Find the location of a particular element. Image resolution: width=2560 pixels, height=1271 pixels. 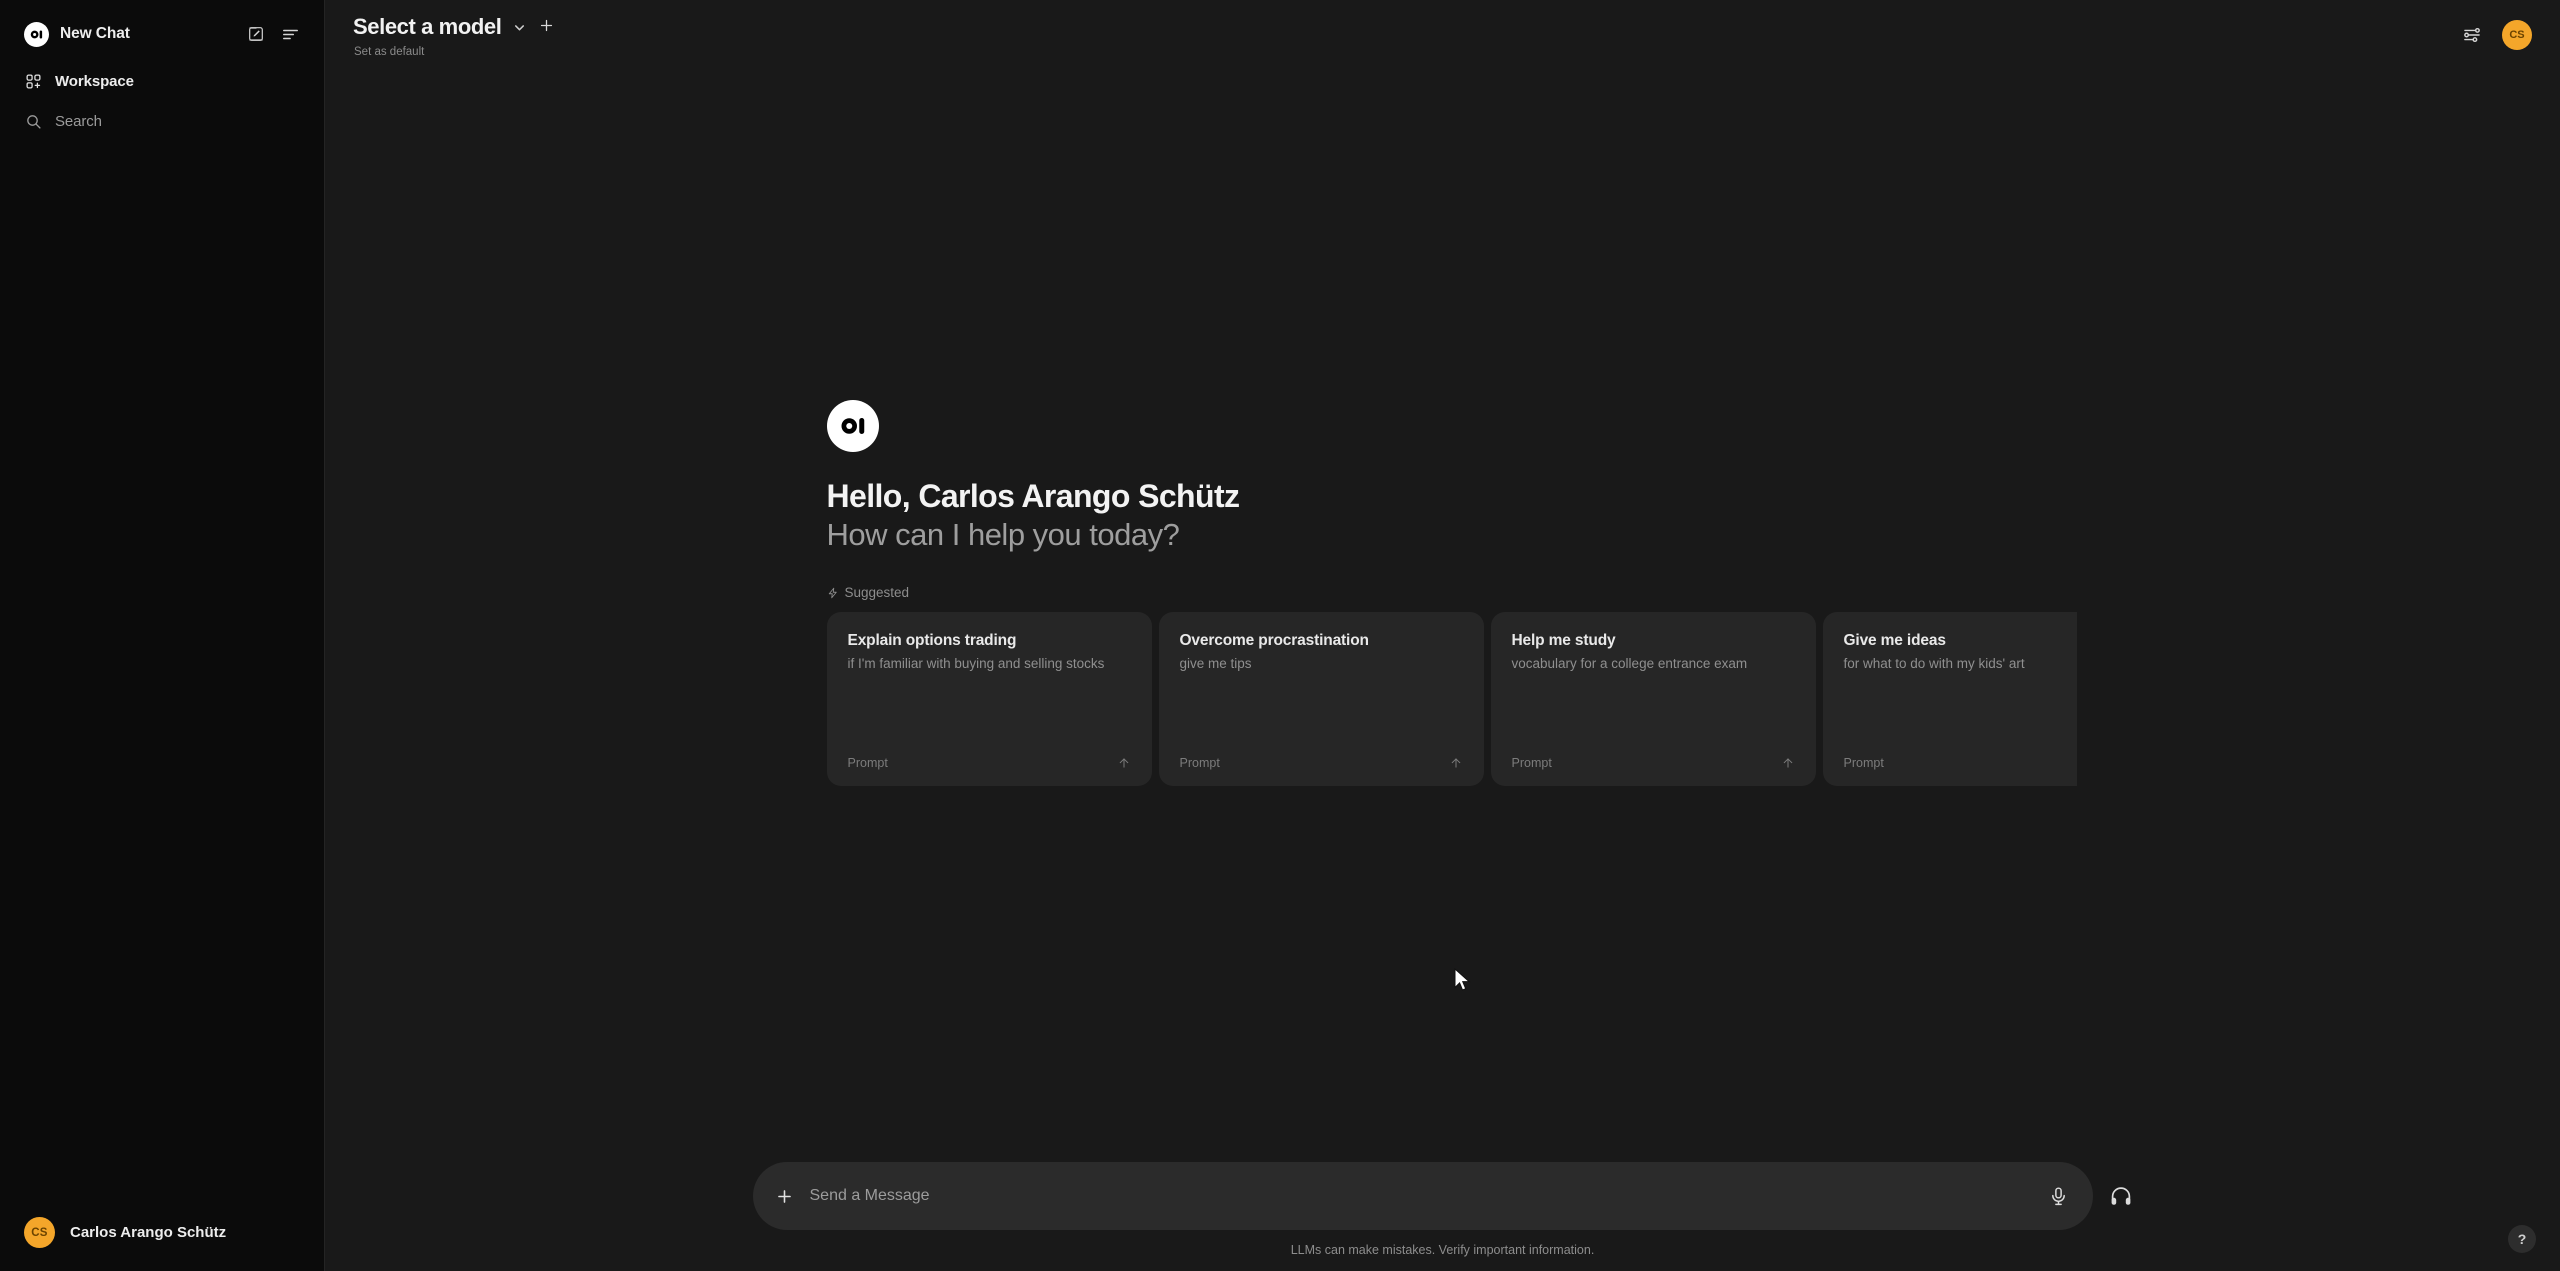

sidebar-user-menu: CS Carlos Arango Schütz is located at coordinates (162, 1232).